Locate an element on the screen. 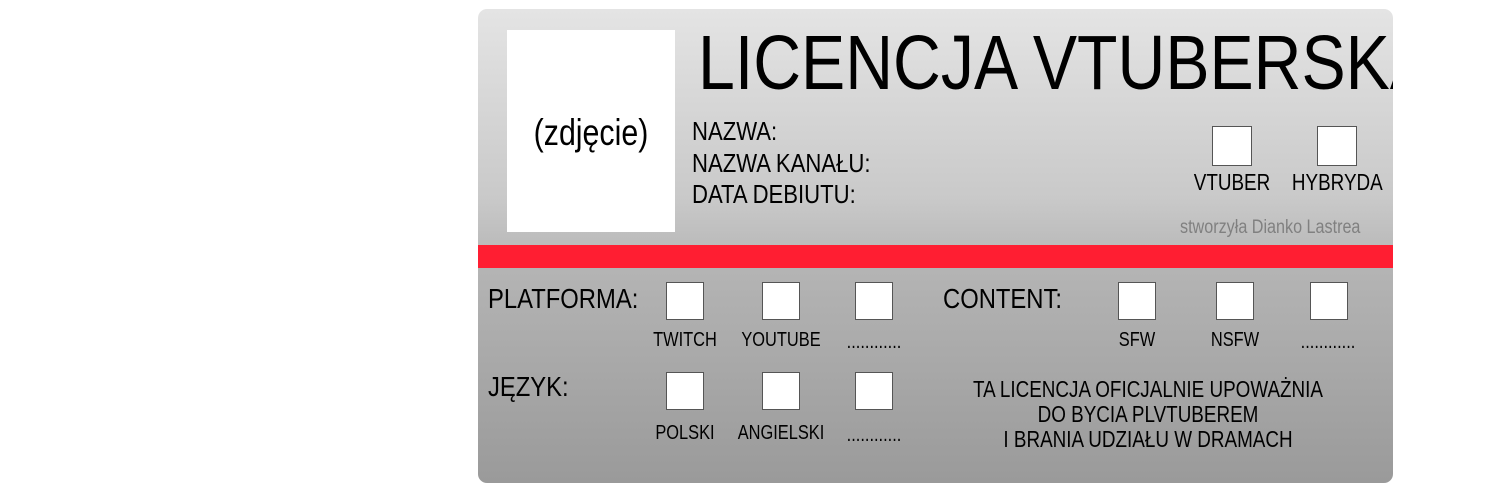 The image size is (1500, 500). notice-line-2: DO BYCIA PLVTUBEREM is located at coordinates (1148, 414).